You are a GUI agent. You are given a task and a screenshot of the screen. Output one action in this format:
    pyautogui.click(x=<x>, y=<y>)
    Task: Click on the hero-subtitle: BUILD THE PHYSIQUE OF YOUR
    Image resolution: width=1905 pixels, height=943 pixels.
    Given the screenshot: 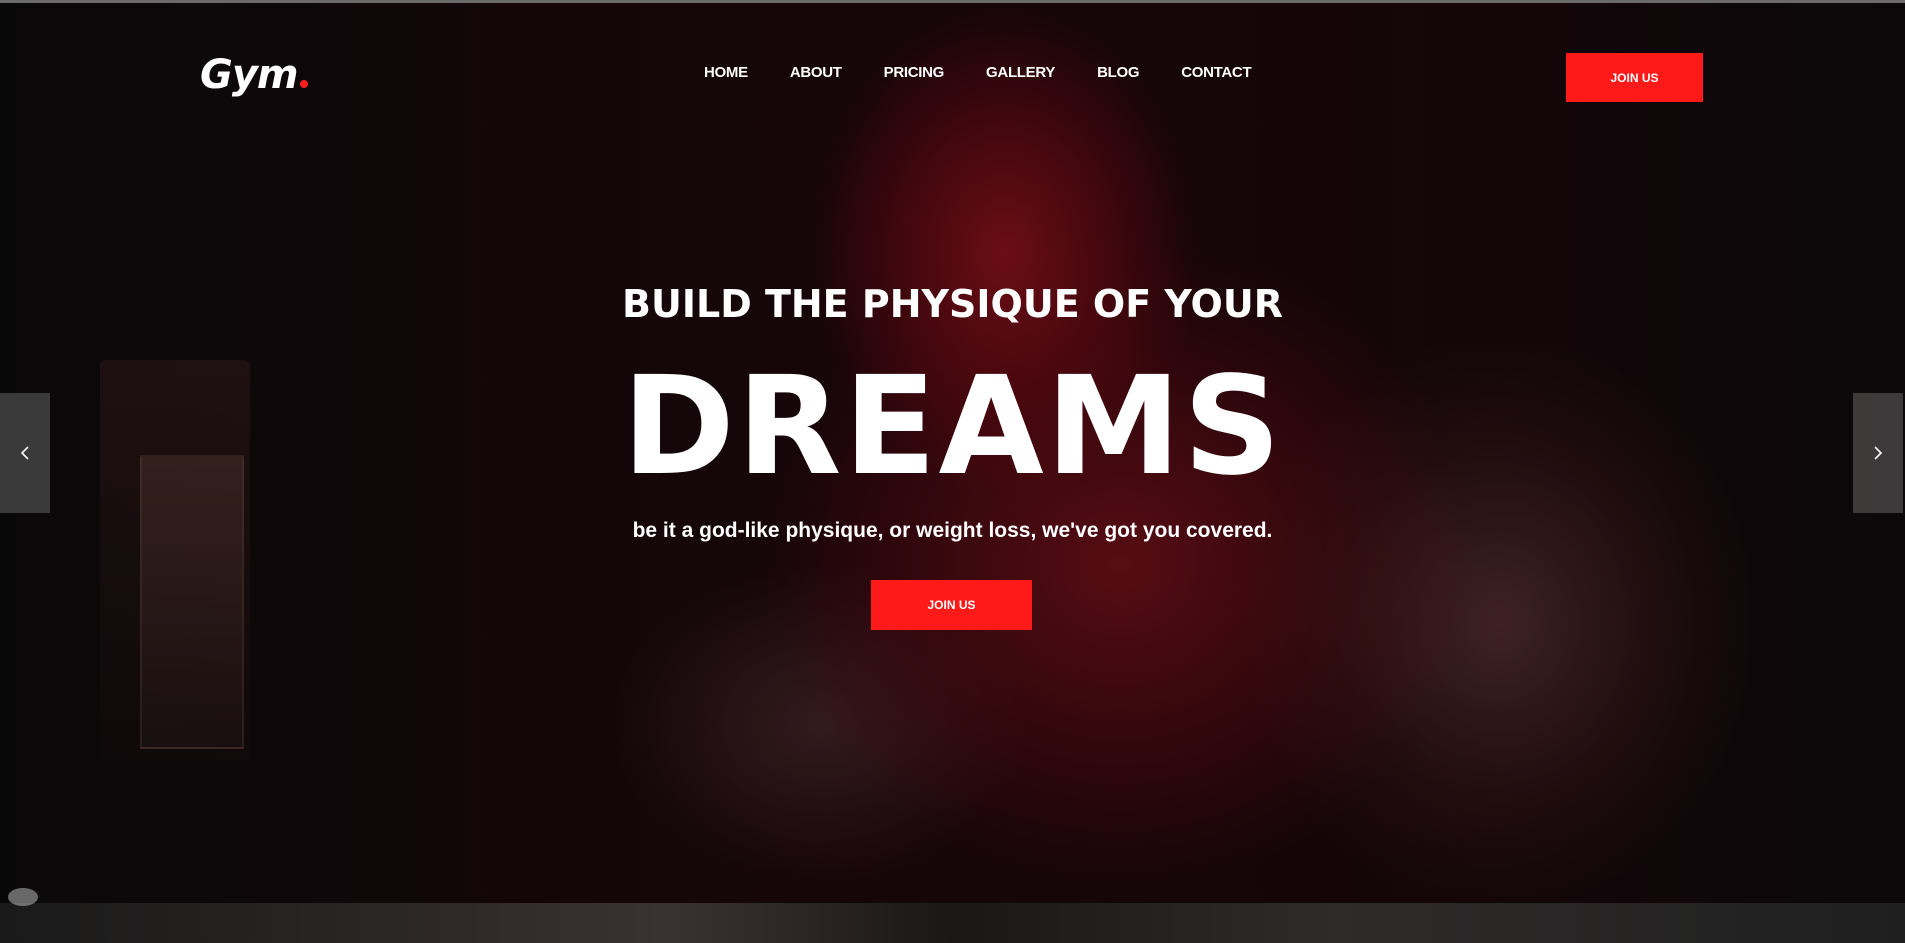 What is the action you would take?
    pyautogui.click(x=952, y=304)
    